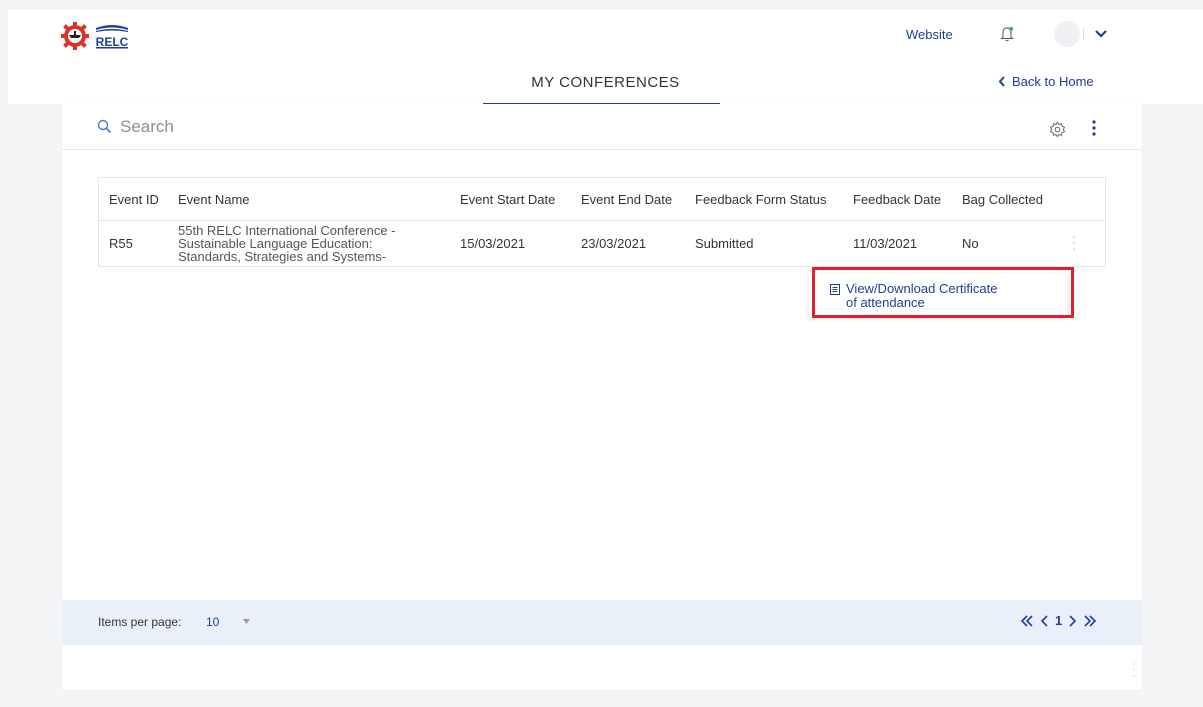  What do you see at coordinates (1044, 621) in the screenshot?
I see `prev-page-icon` at bounding box center [1044, 621].